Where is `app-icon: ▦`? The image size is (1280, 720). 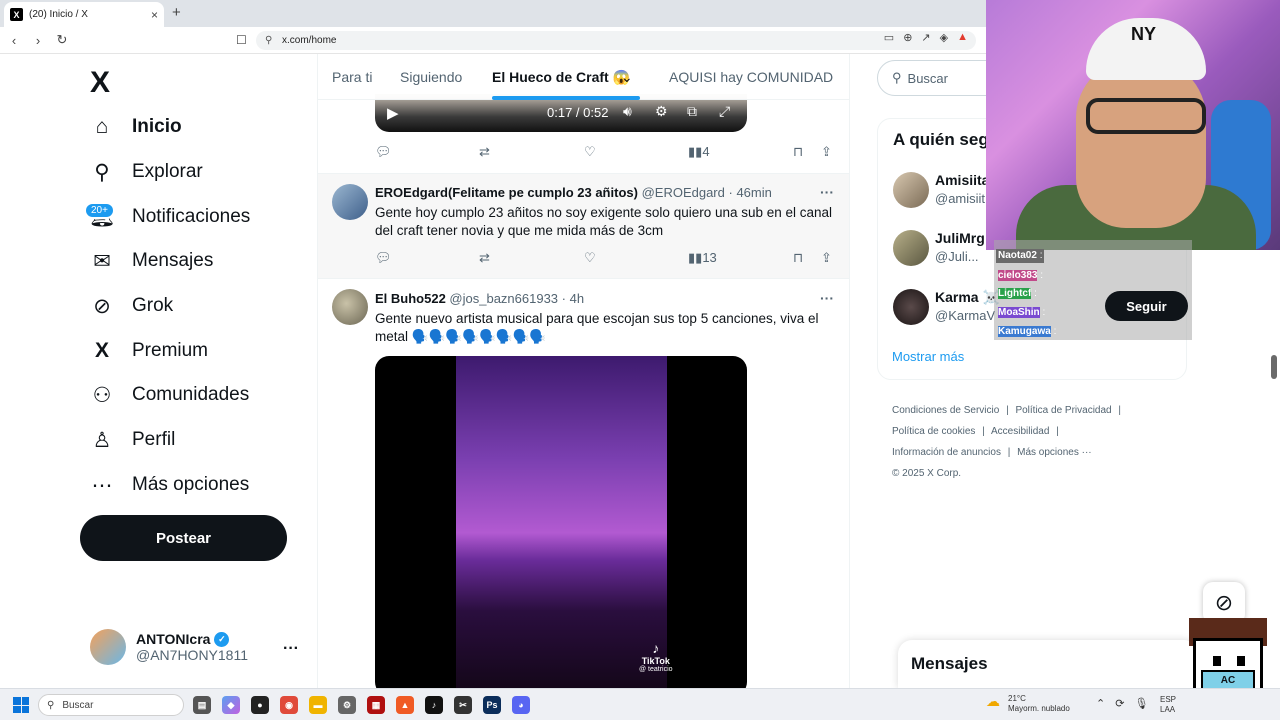 app-icon: ▦ is located at coordinates (376, 705).